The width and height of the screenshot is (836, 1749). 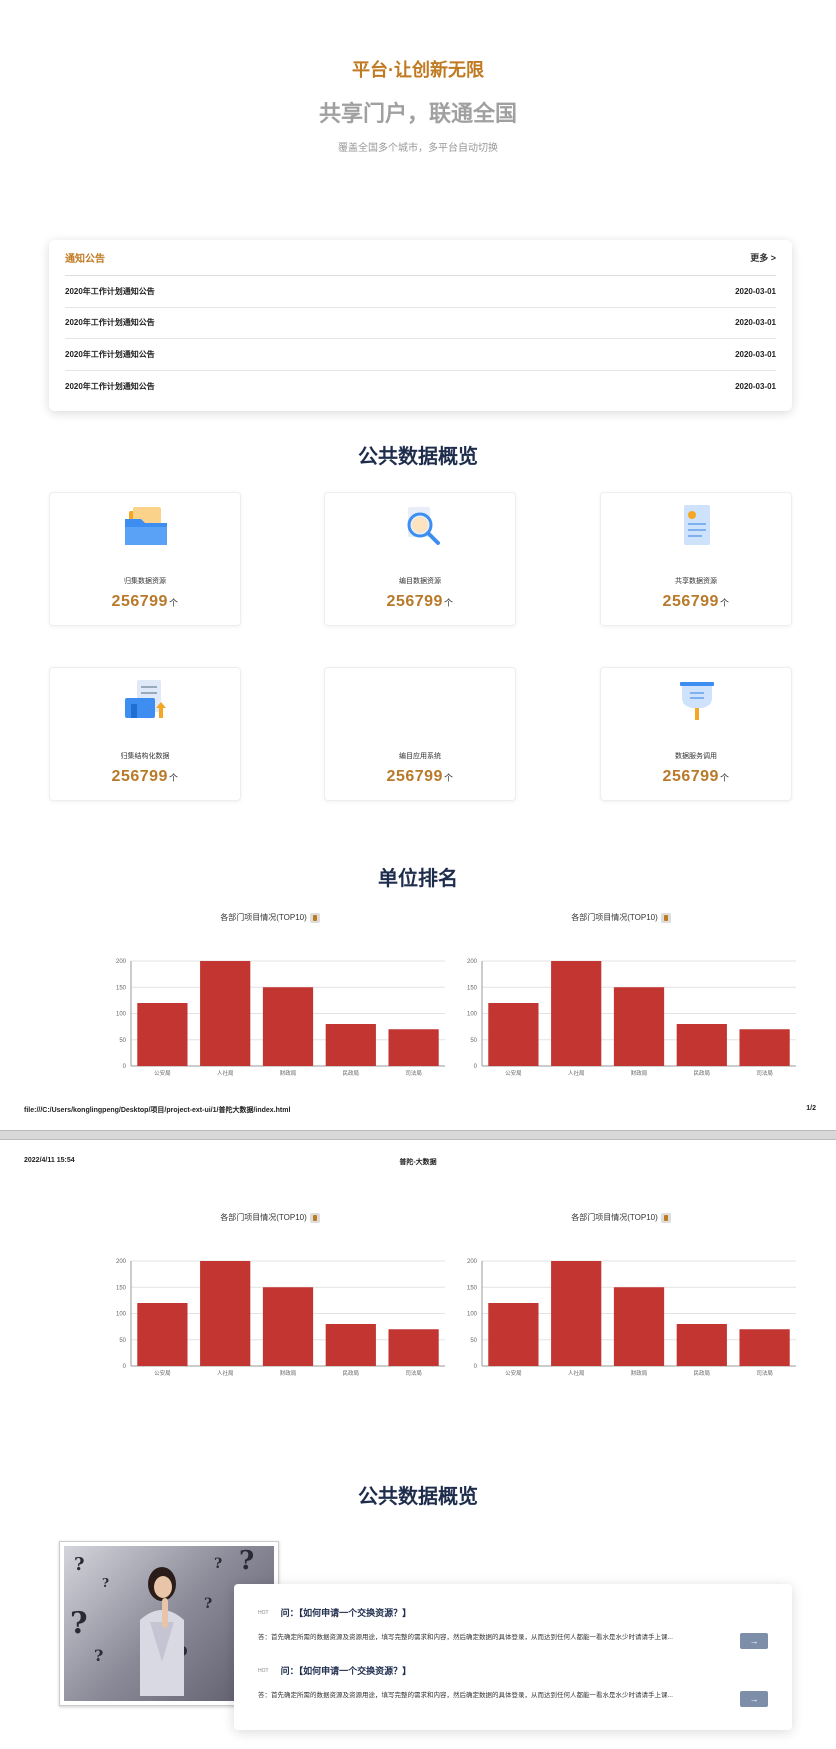 What do you see at coordinates (420, 559) in the screenshot?
I see `stat-card: 编目数据资源 256799个` at bounding box center [420, 559].